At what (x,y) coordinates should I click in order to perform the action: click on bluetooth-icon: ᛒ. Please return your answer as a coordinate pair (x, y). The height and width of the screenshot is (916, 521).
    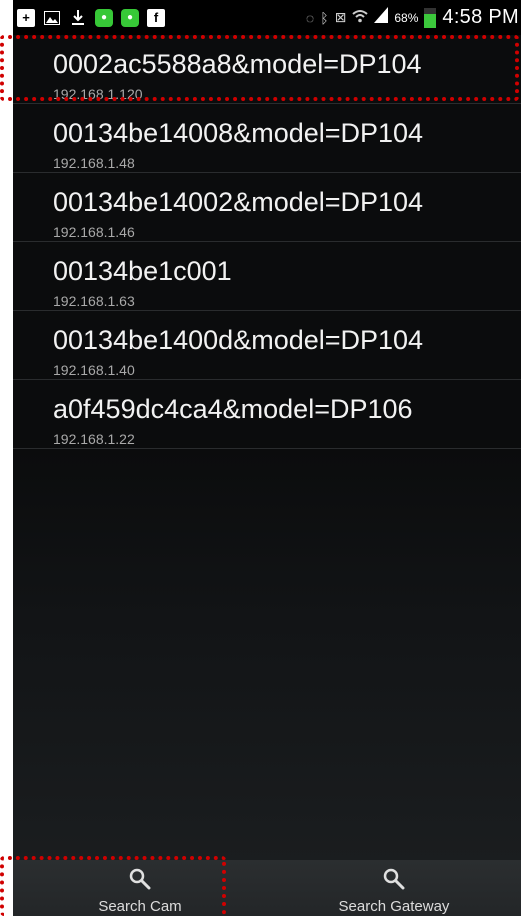
    Looking at the image, I should click on (324, 17).